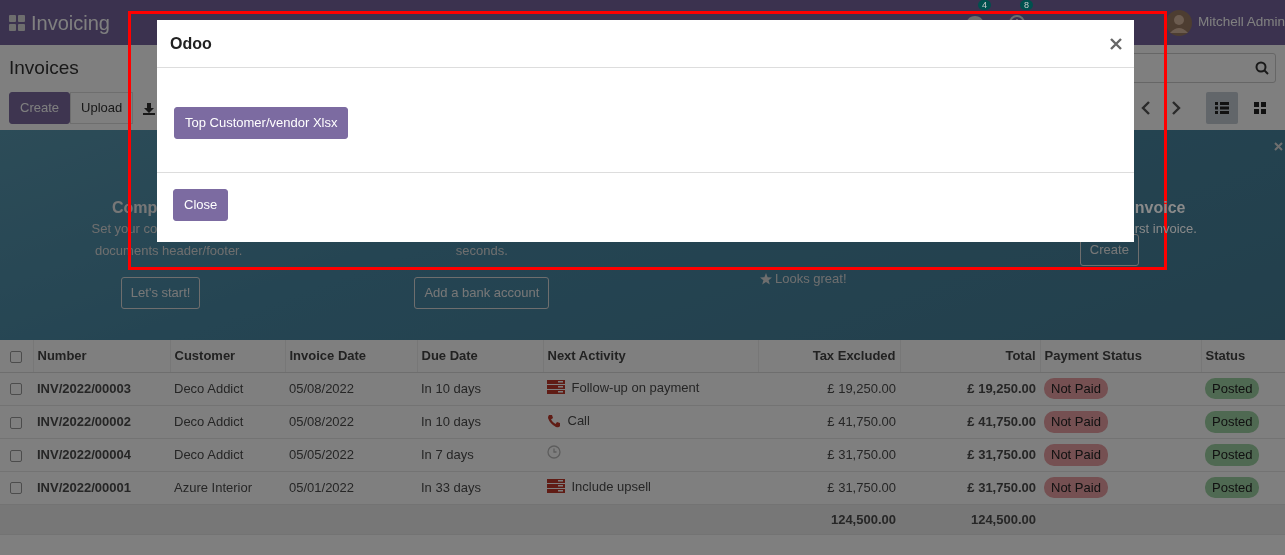 The image size is (1285, 555). What do you see at coordinates (201, 205) in the screenshot?
I see `close-button: Close` at bounding box center [201, 205].